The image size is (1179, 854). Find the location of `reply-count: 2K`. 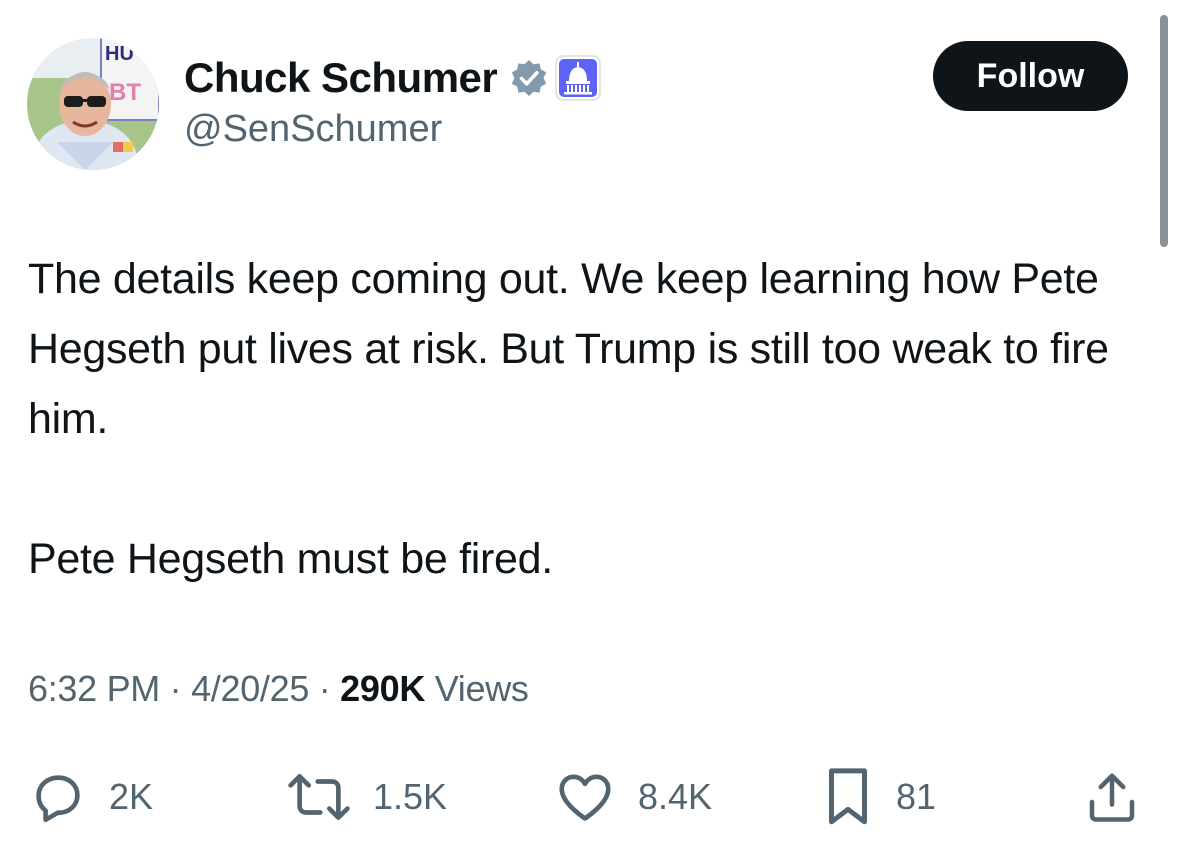

reply-count: 2K is located at coordinates (131, 796).